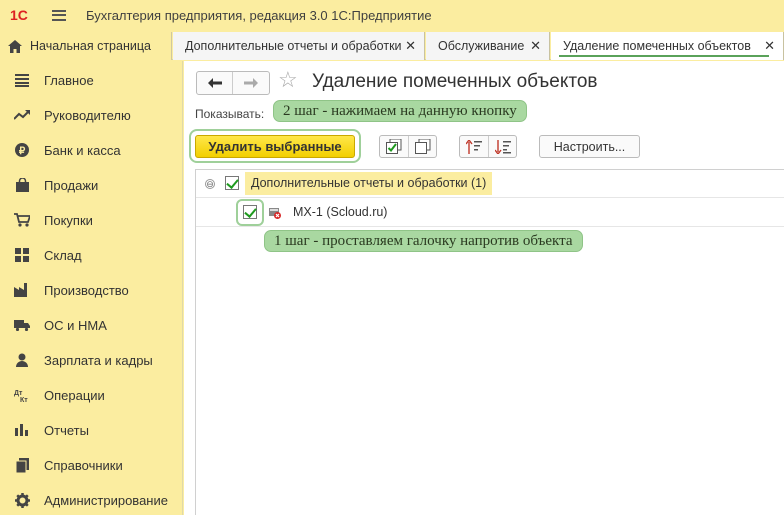 The image size is (784, 515). Describe the element at coordinates (22, 290) in the screenshot. I see `factory-icon` at that location.